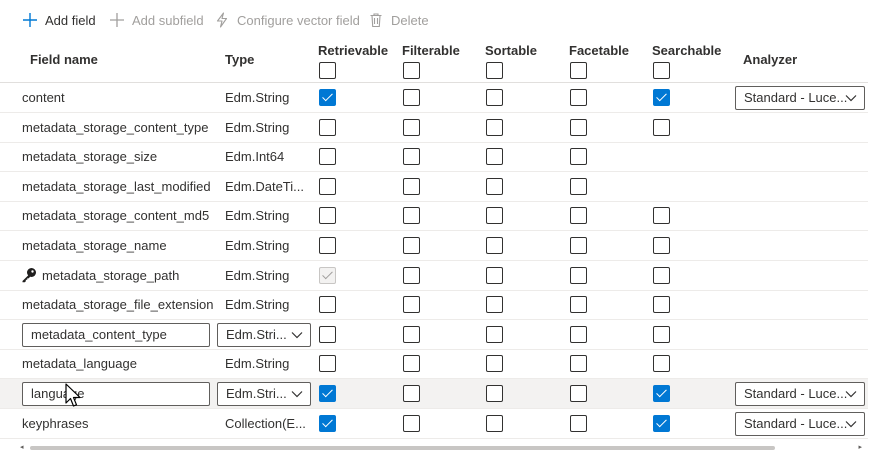 The height and width of the screenshot is (460, 875). What do you see at coordinates (116, 394) in the screenshot?
I see `field-name-input: language` at bounding box center [116, 394].